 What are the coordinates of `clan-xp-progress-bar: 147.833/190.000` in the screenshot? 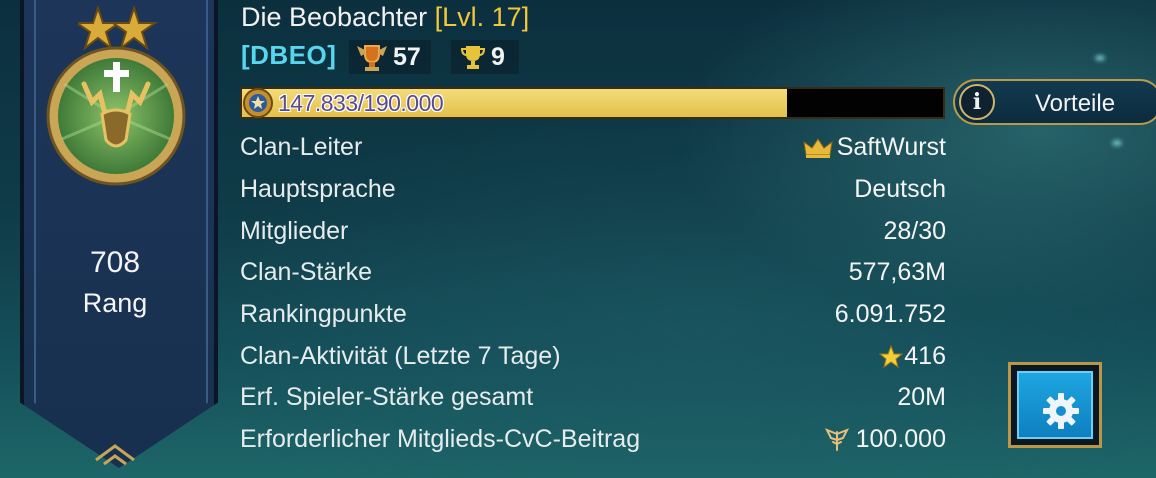 It's located at (592, 103).